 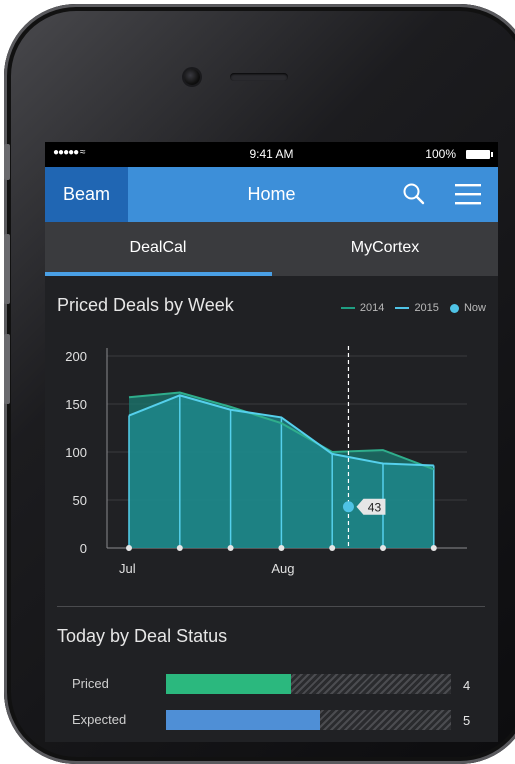 I want to click on x-tick-label: Jul, so click(x=127, y=568).